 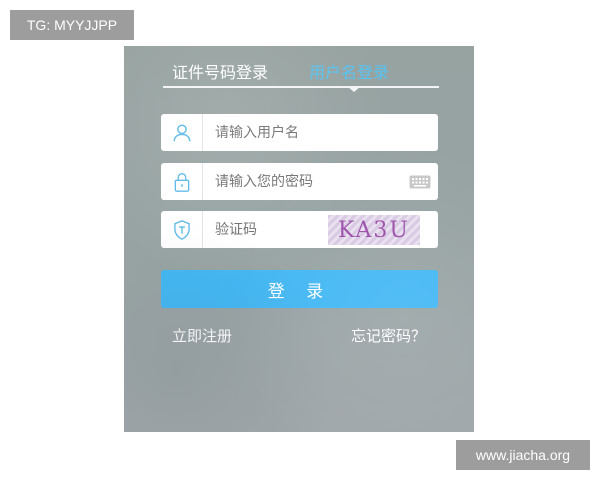 What do you see at coordinates (420, 182) in the screenshot?
I see `keyboard-icon` at bounding box center [420, 182].